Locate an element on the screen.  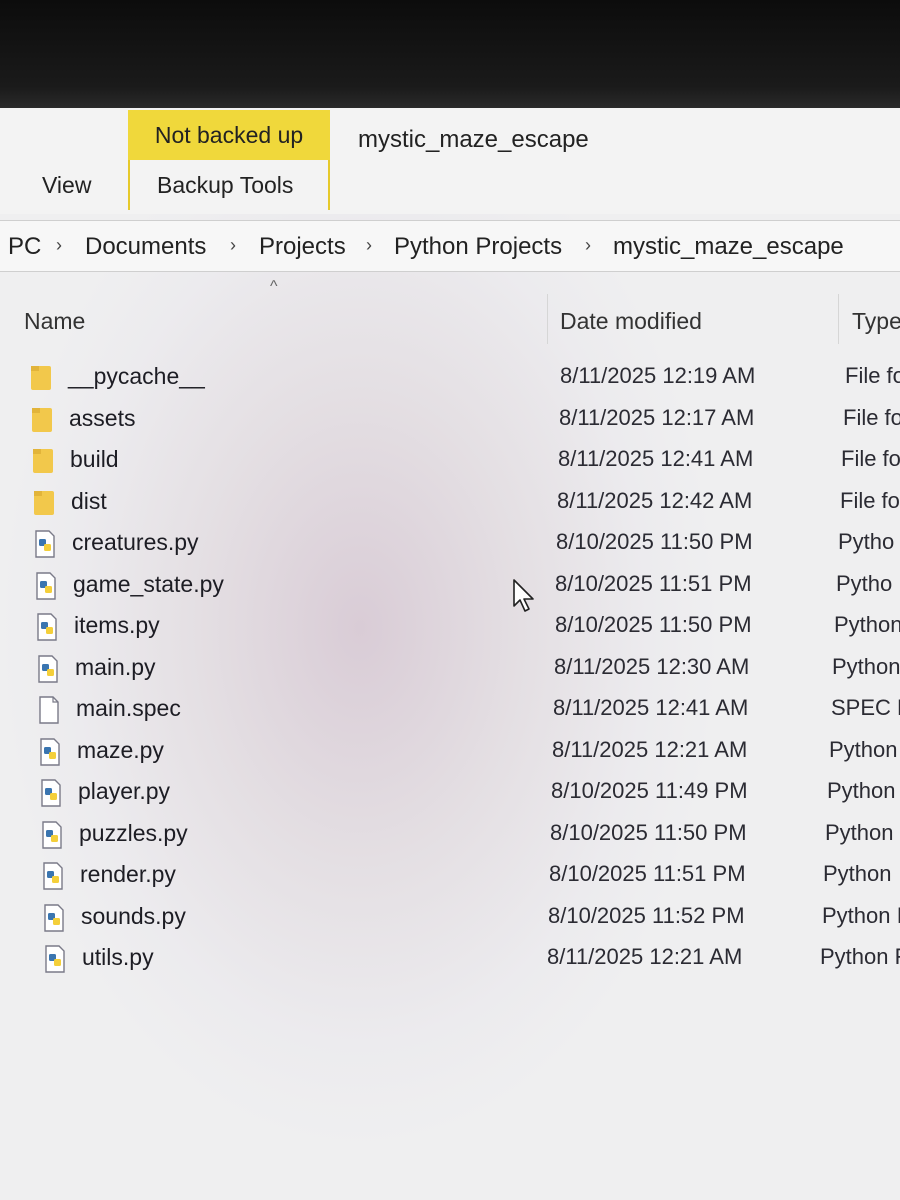
file-name: main.py is located at coordinates (115, 667).